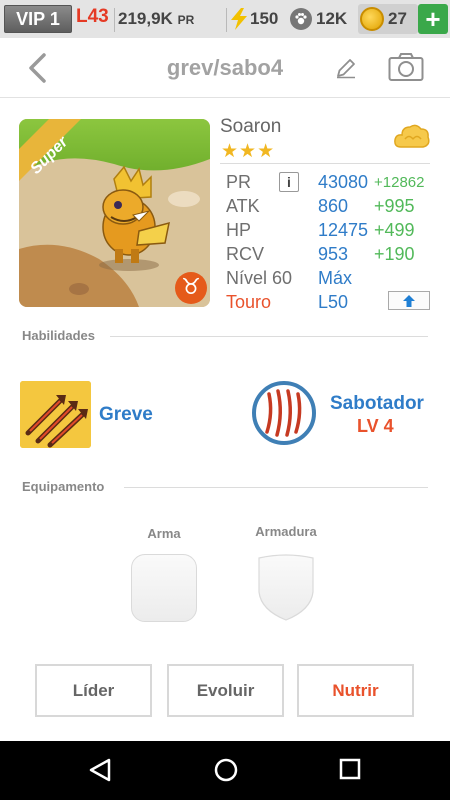 This screenshot has width=450, height=800. I want to click on stat-row-hp: HP 12475 +499, so click(331, 232).